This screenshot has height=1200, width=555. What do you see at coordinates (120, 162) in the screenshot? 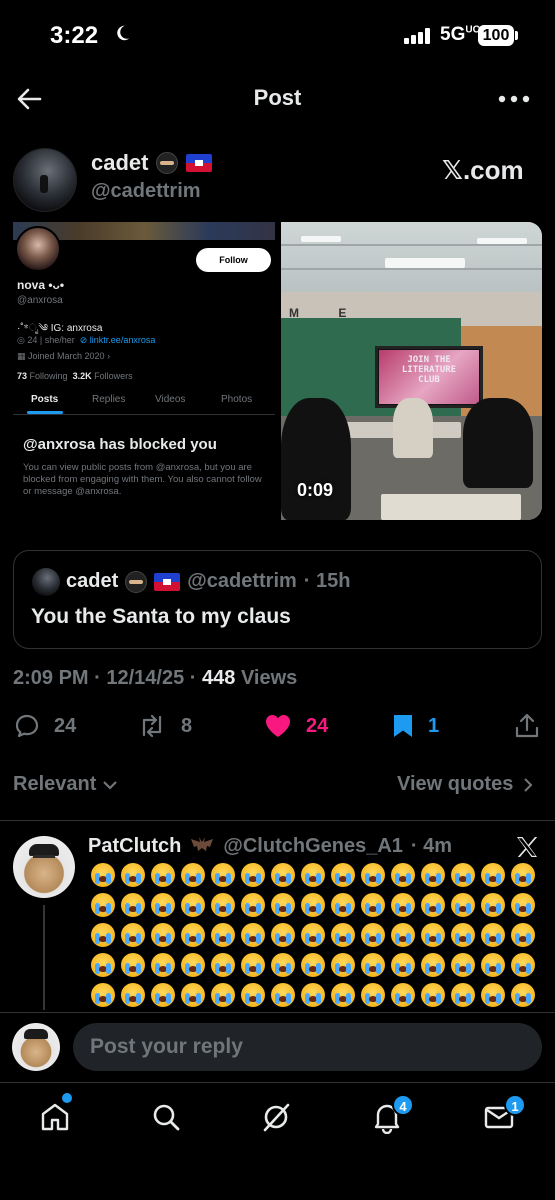
I see `author-name: cadet` at bounding box center [120, 162].